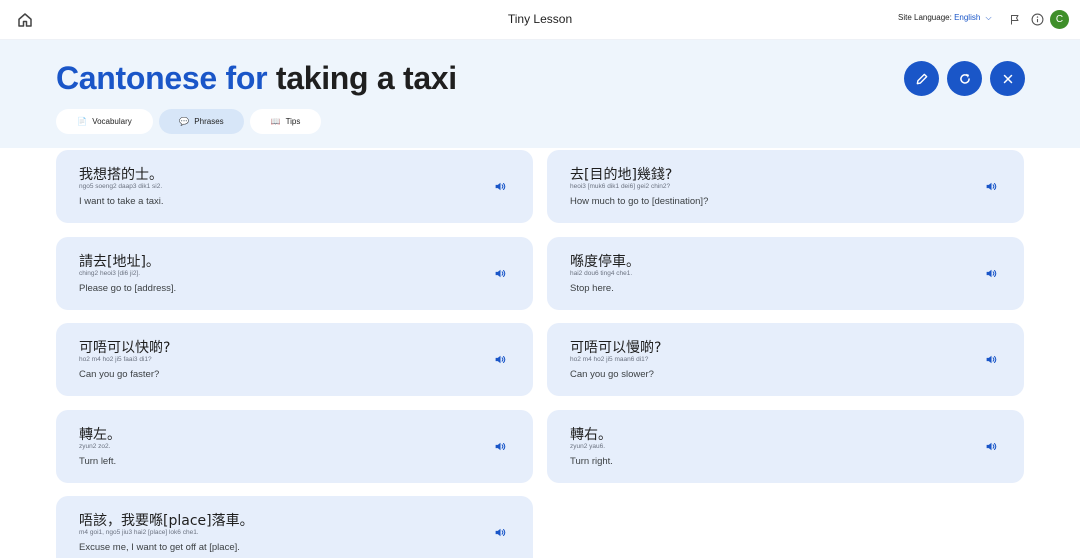 Image resolution: width=1080 pixels, height=558 pixels. I want to click on tab-tips: 📖 Tips, so click(285, 121).